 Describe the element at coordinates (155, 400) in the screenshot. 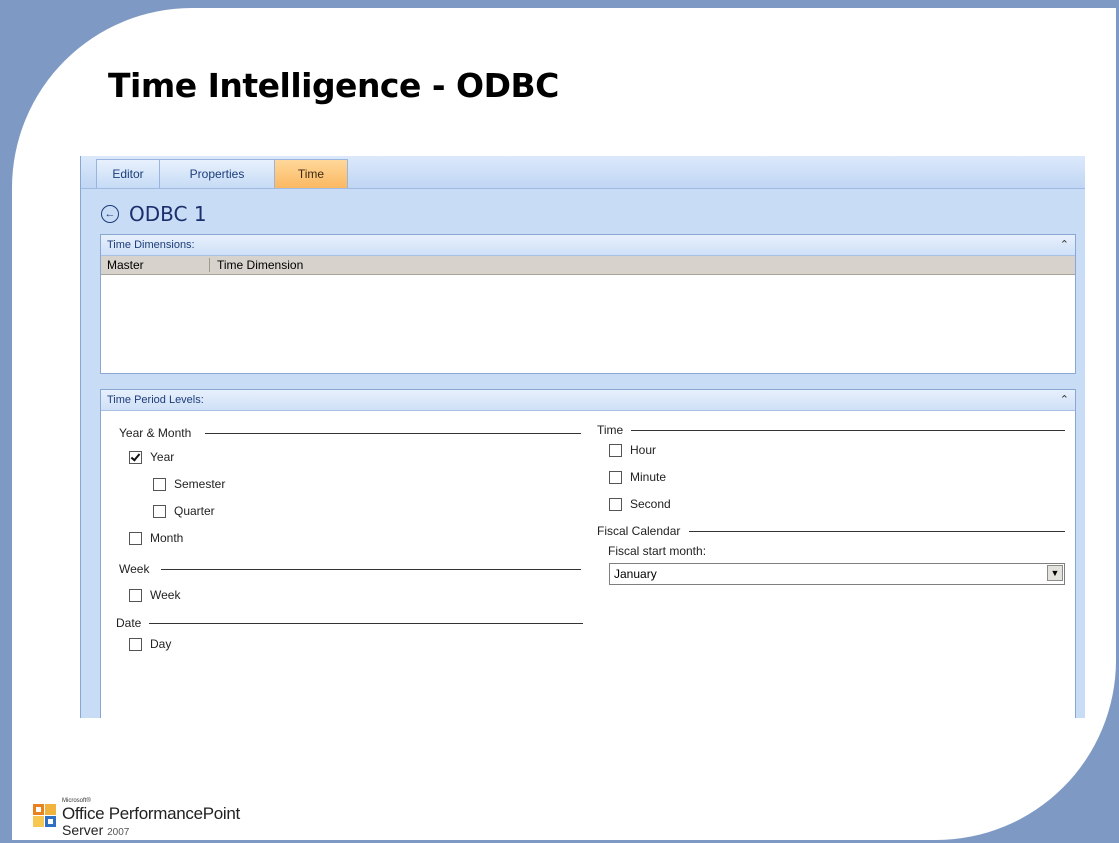

I see `time-period-levels-title: Time Period Levels:` at that location.